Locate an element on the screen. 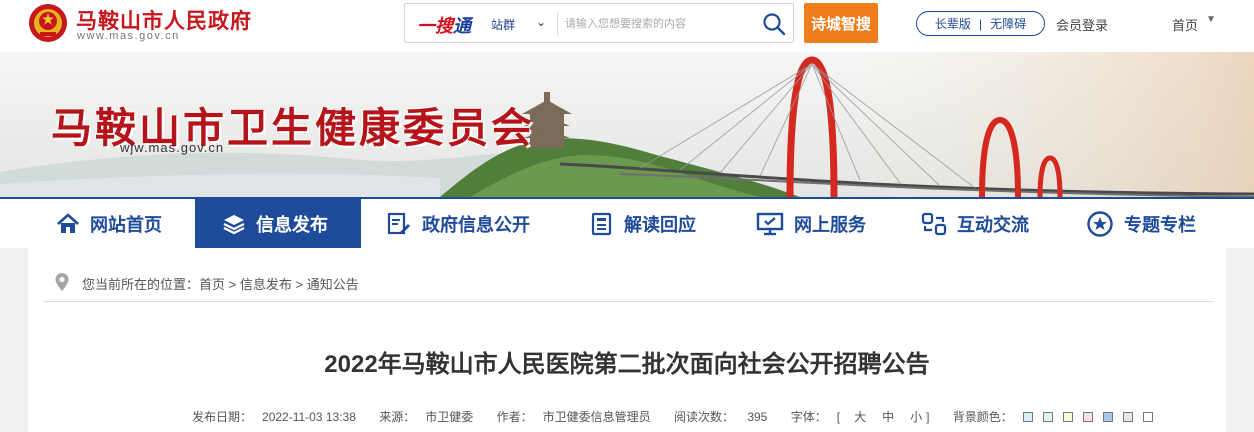 This screenshot has width=1254, height=432. nav-item-gov-info: 政府信息公开 is located at coordinates (458, 223).